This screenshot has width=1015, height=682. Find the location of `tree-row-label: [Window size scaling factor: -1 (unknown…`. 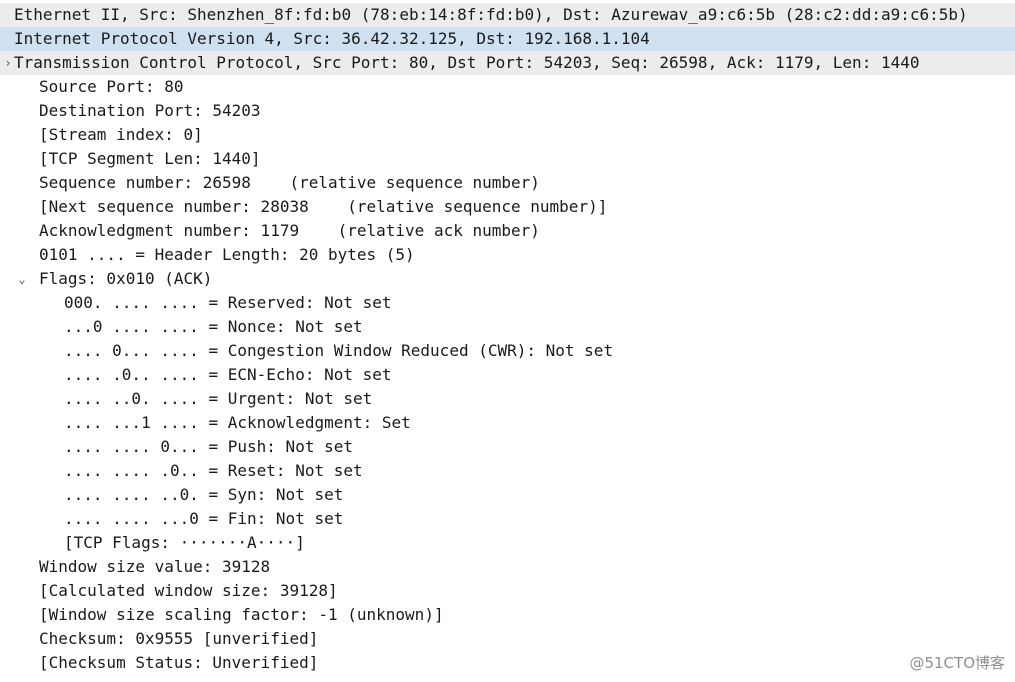

tree-row-label: [Window size scaling factor: -1 (unknown… is located at coordinates (241, 614).